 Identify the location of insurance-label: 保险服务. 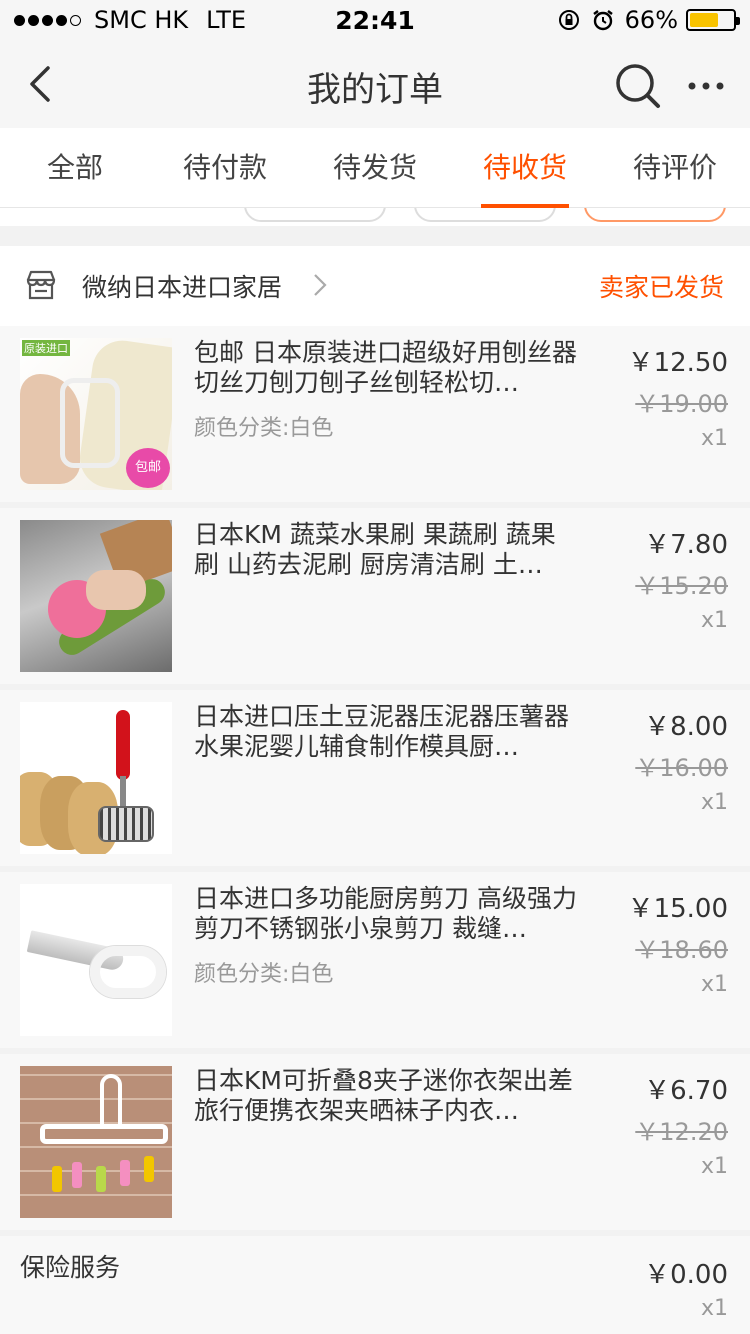
(70, 1267).